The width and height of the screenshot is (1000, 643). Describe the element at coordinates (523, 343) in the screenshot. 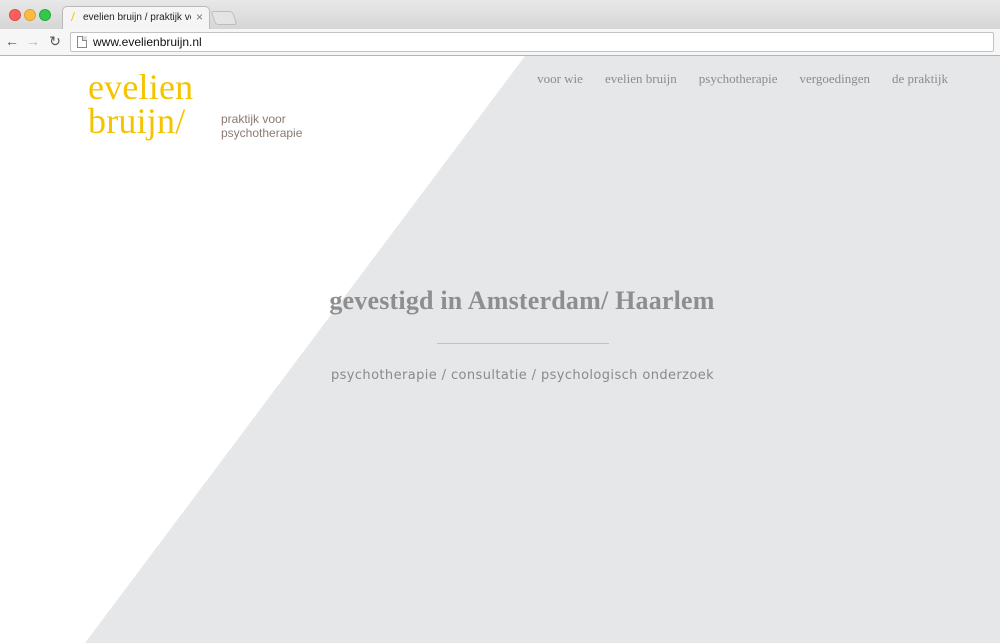

I see `hero-divider` at that location.